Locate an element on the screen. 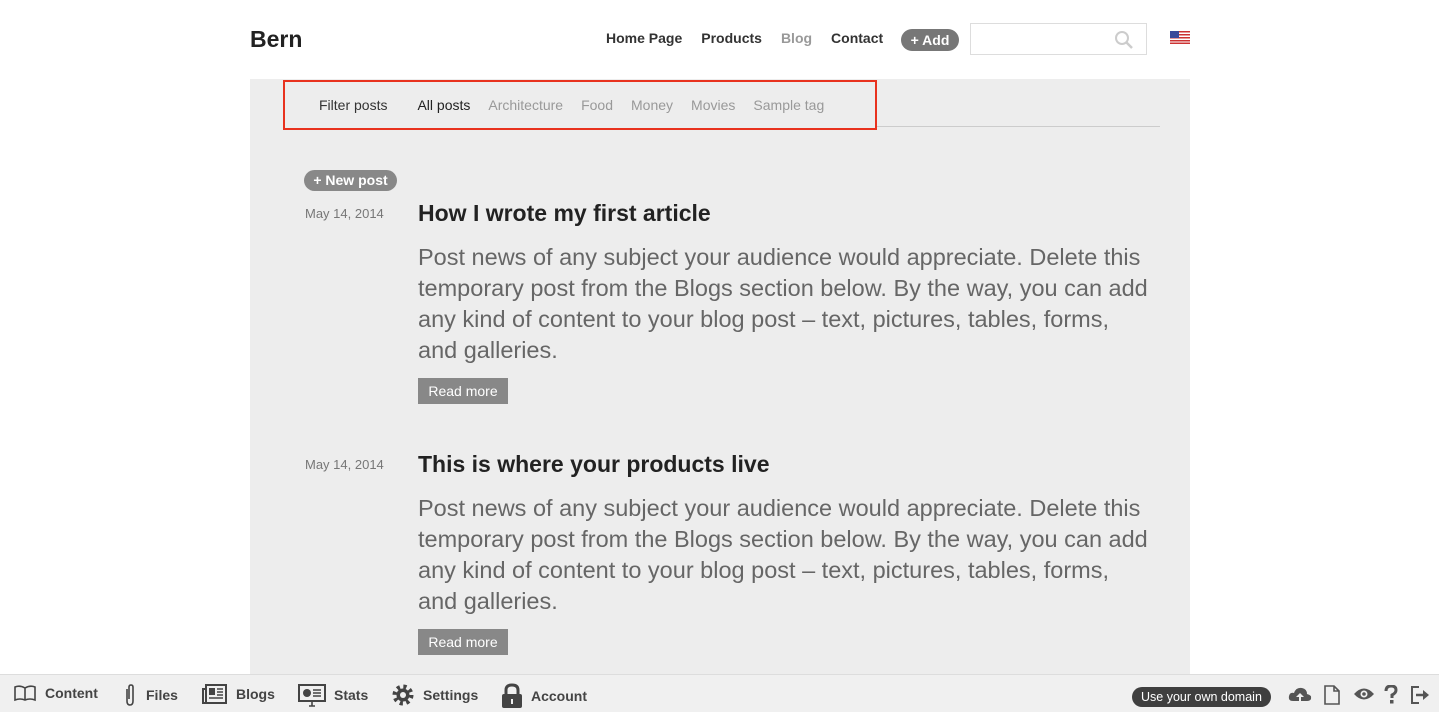 The height and width of the screenshot is (712, 1439). page-icon is located at coordinates (1332, 695).